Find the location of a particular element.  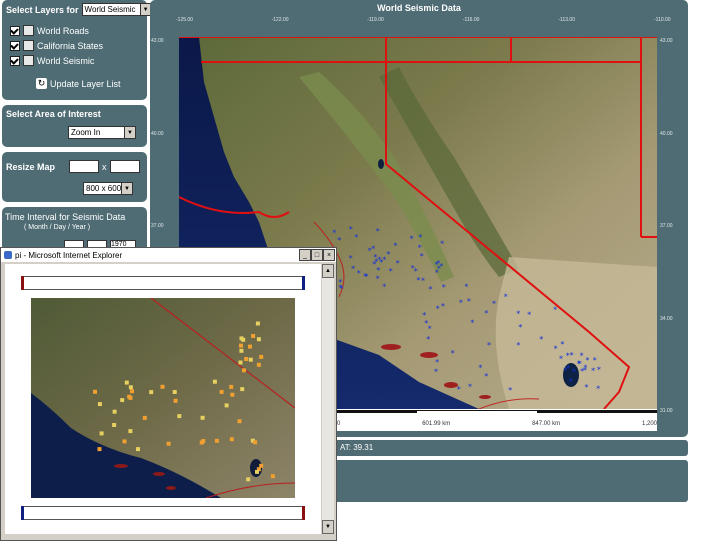

x-tick-0: -125.00 is located at coordinates (184, 20).